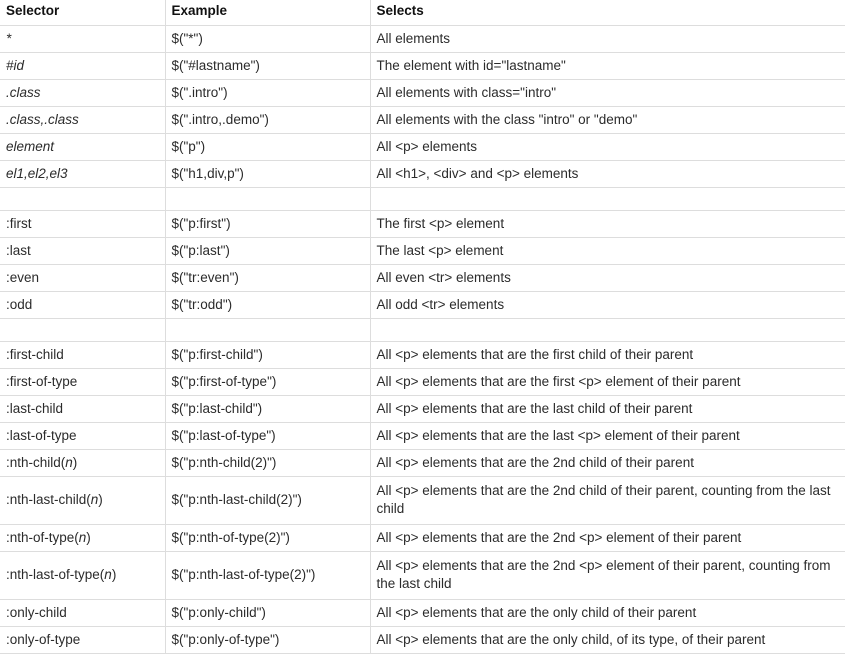 The image size is (848, 666). What do you see at coordinates (267, 575) in the screenshot?
I see `cell-example: $("p:nth-last-of-type(2)")` at bounding box center [267, 575].